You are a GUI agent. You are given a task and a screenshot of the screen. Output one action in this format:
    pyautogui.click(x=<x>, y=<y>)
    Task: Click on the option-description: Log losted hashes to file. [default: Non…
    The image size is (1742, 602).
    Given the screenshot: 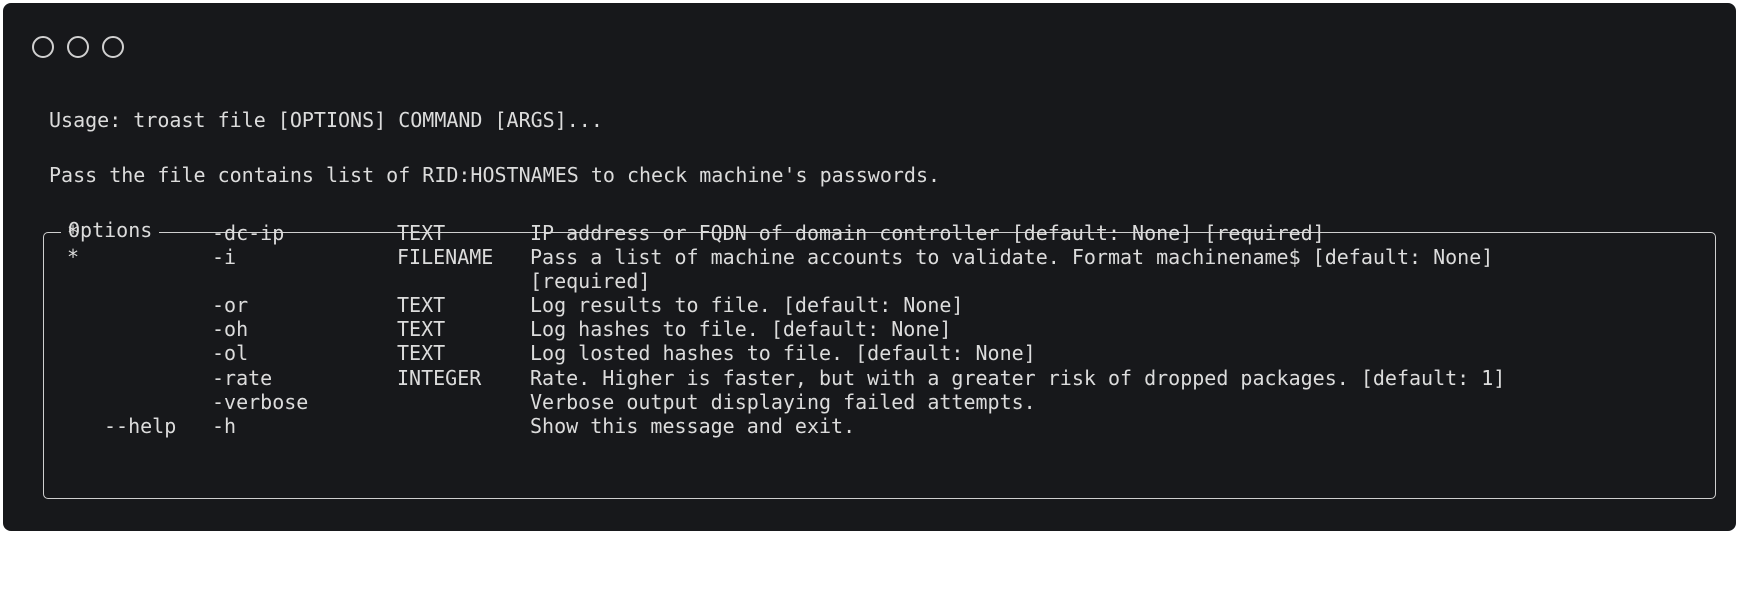 What is the action you would take?
    pyautogui.click(x=783, y=353)
    